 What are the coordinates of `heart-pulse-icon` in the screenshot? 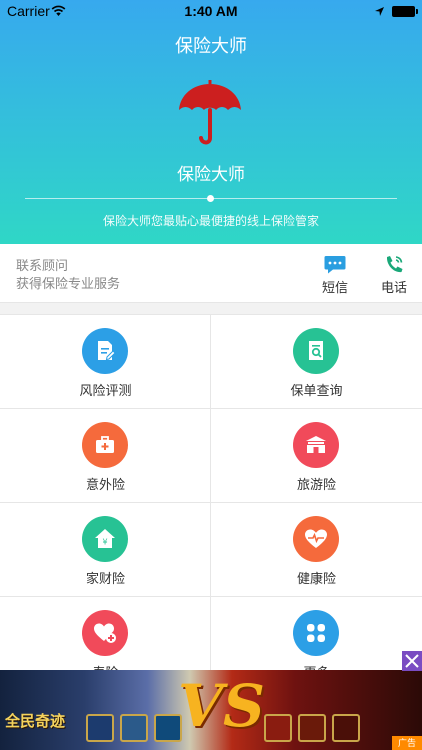 It's located at (316, 539).